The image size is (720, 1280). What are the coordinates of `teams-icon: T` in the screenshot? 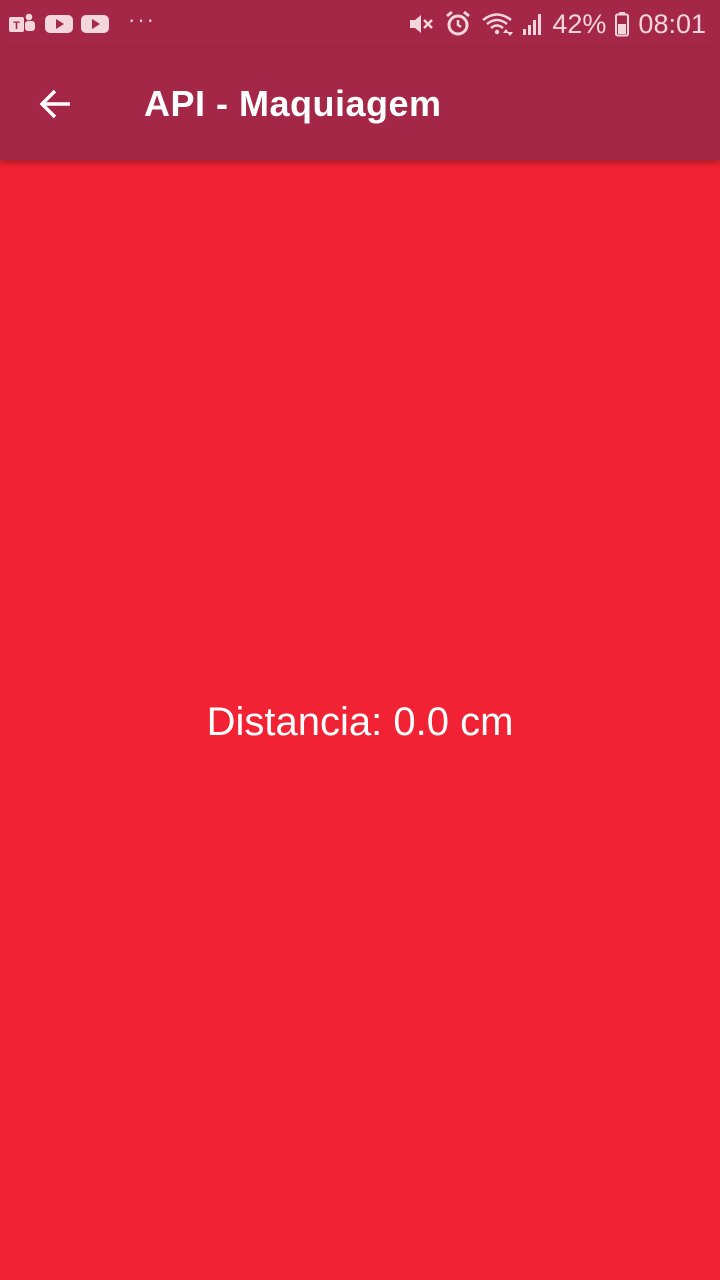 It's located at (23, 24).